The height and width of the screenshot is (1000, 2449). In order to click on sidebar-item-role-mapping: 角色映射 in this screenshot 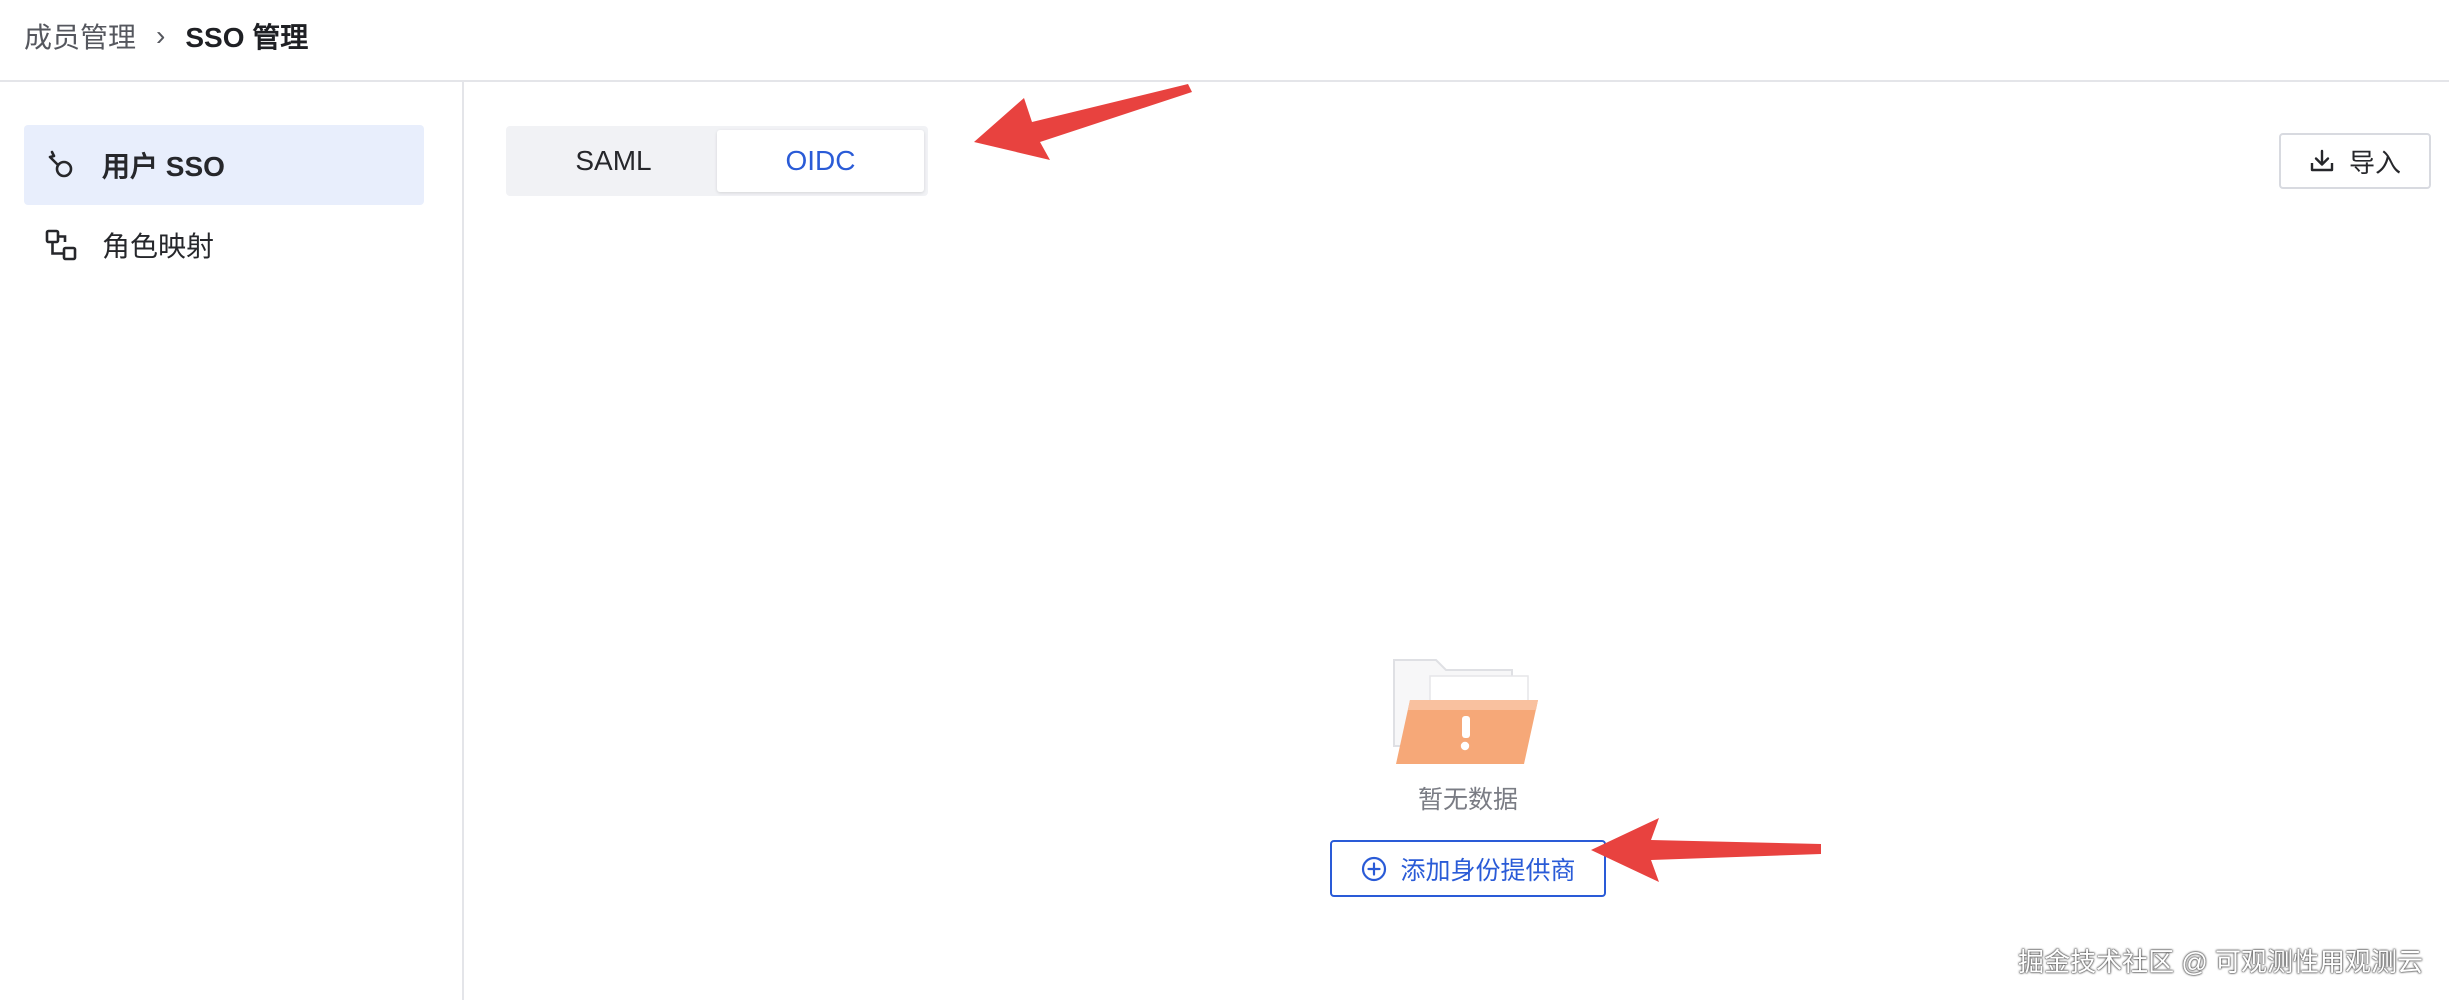, I will do `click(224, 245)`.